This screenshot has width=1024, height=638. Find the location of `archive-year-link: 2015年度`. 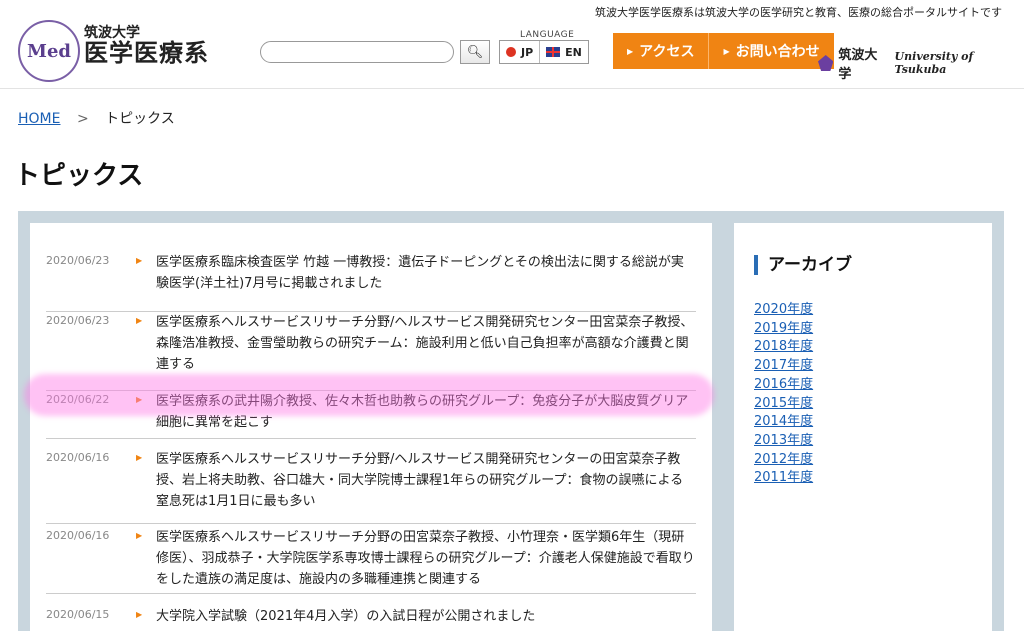

archive-year-link: 2015年度 is located at coordinates (783, 404).